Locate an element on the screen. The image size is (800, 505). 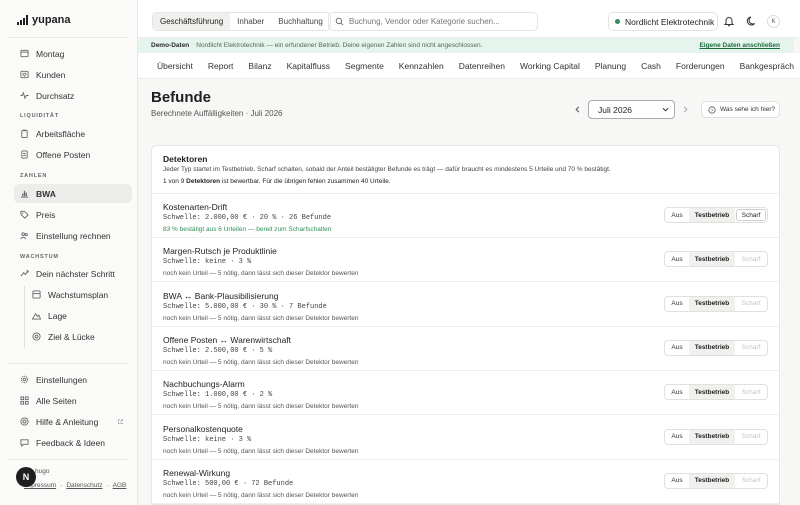
sidebar-item-alle-seiten: Alle Seiten is located at coordinates (73, 400).